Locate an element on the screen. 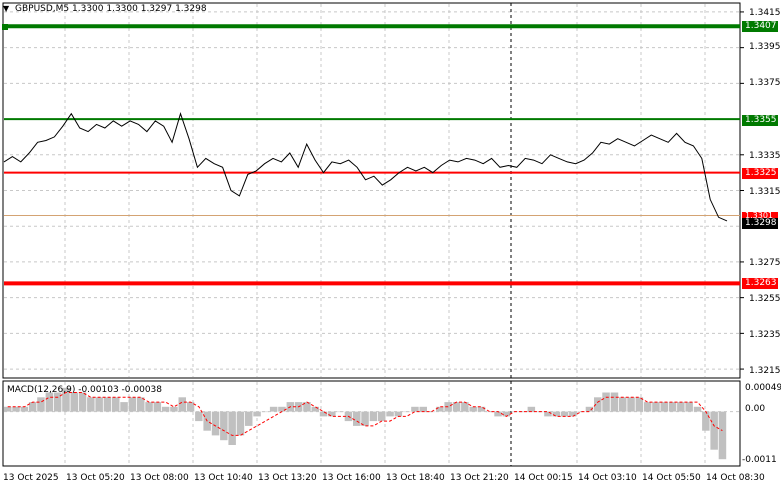 The image size is (781, 489). price-axis-label: 1.3415 is located at coordinates (765, 13).